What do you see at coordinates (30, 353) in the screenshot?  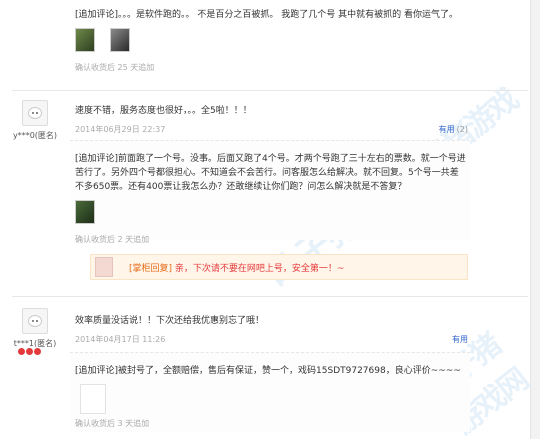 I see `reviewer-badges` at bounding box center [30, 353].